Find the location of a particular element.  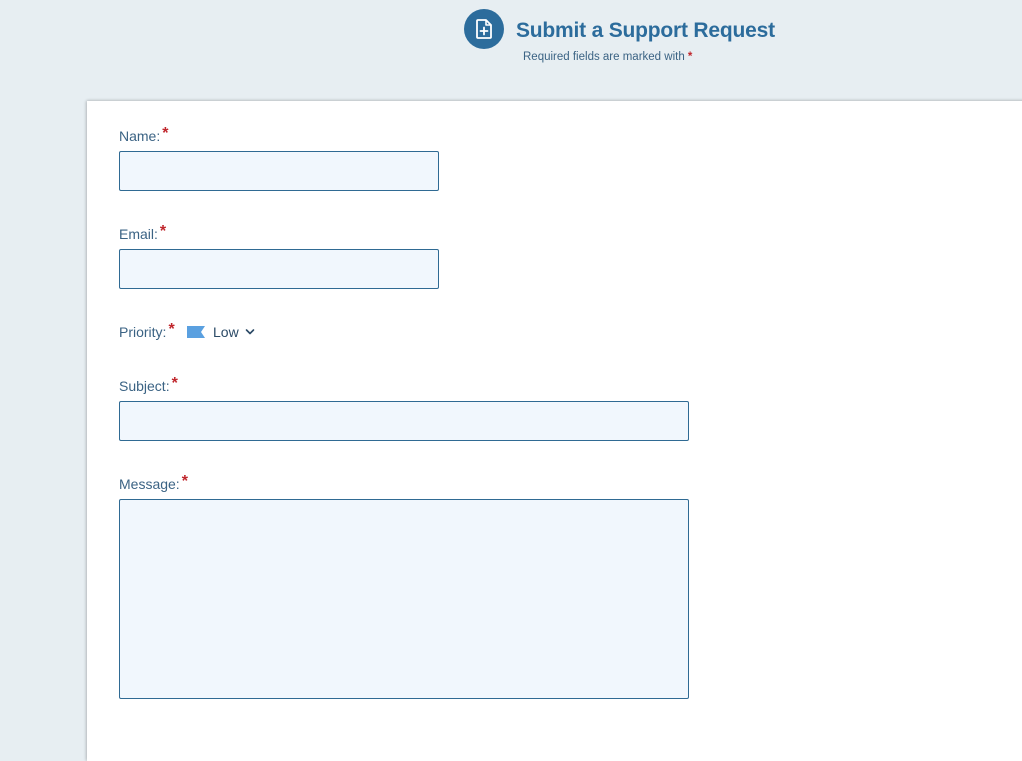

priority-value: Low is located at coordinates (226, 332).